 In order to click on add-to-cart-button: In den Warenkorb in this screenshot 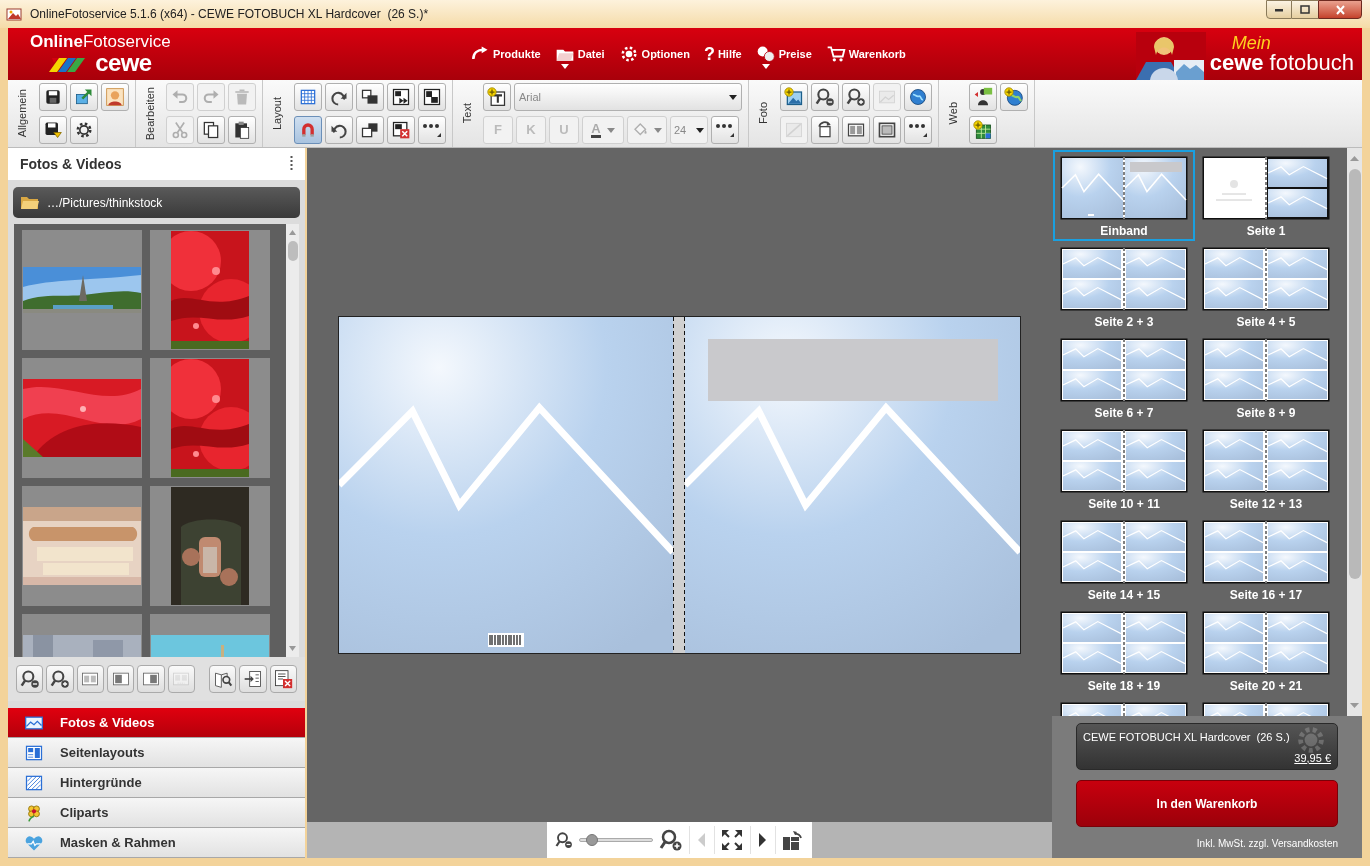, I will do `click(1207, 803)`.